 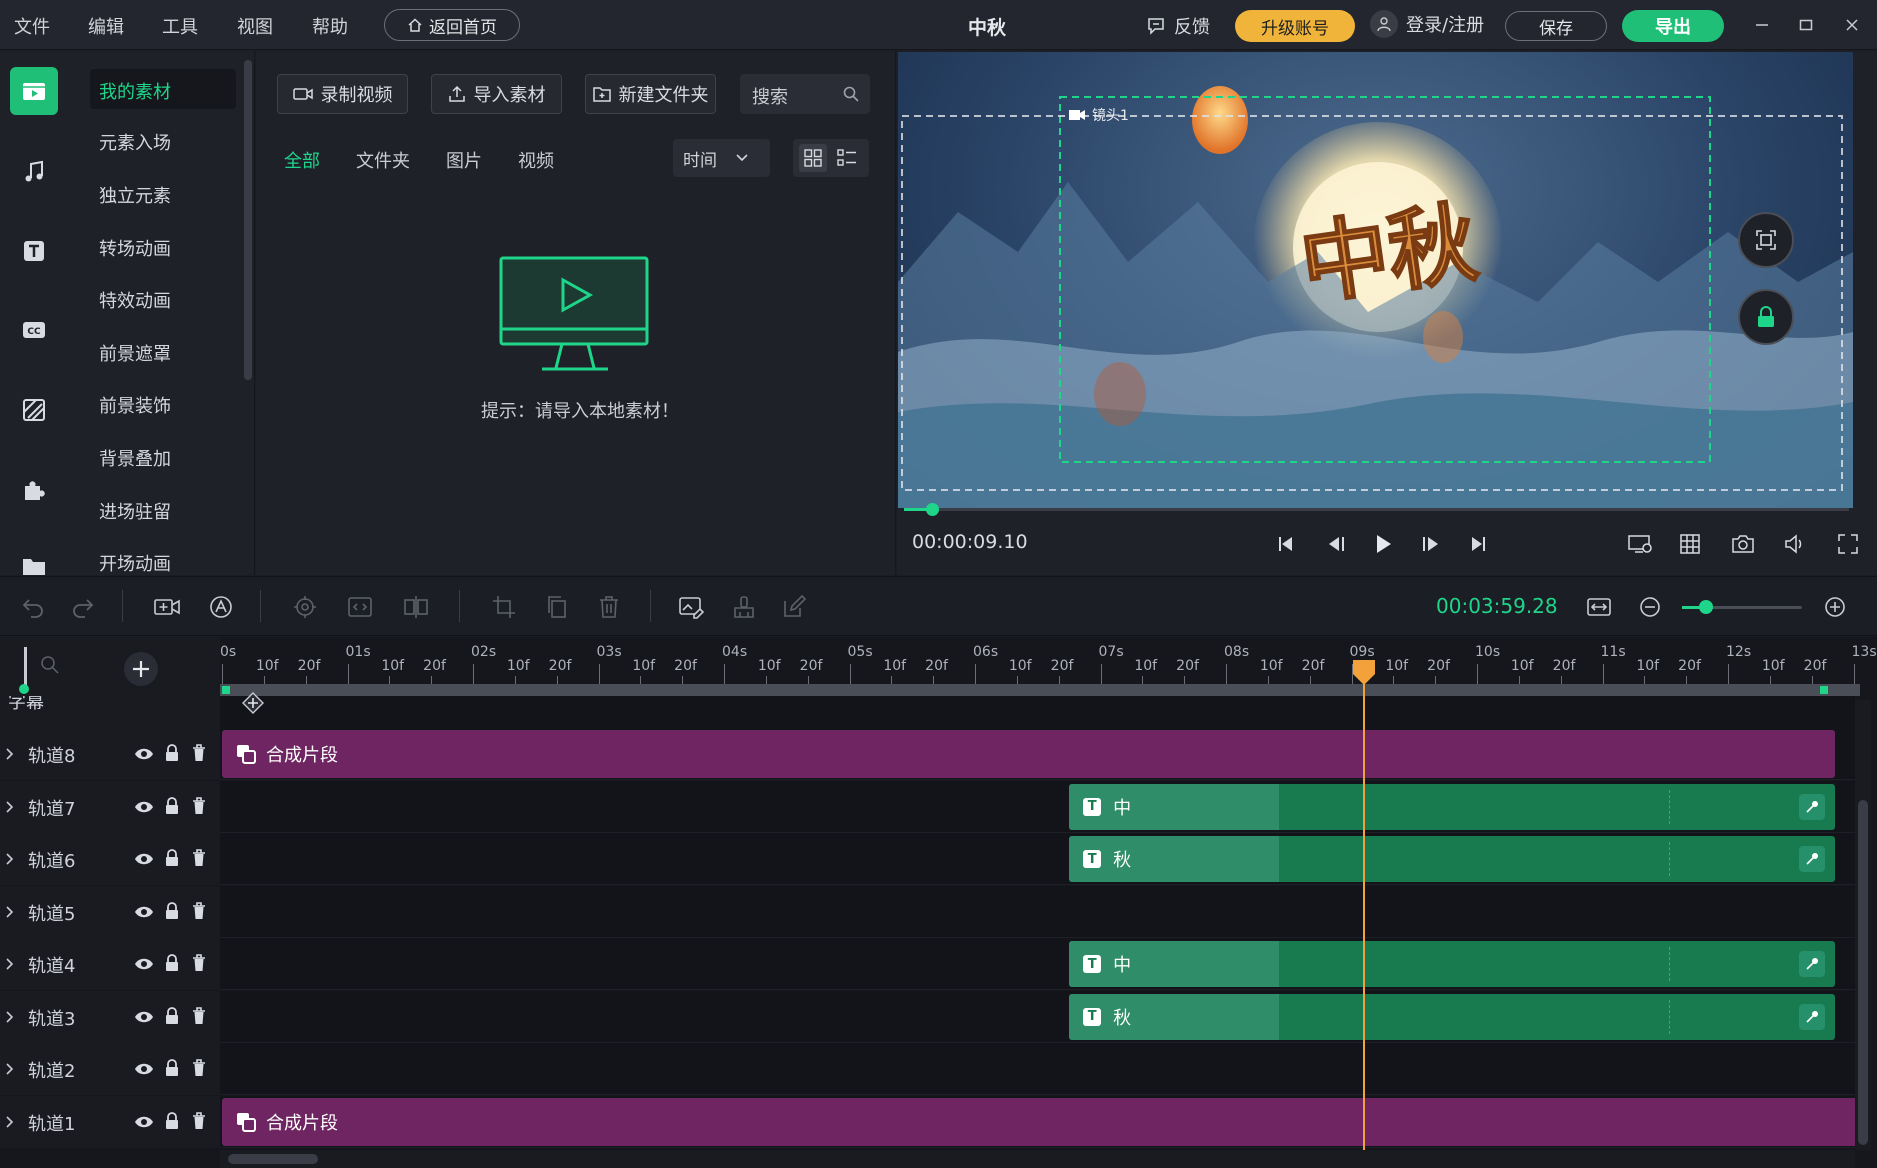 I want to click on track-row-subtitle, so click(x=1037, y=710).